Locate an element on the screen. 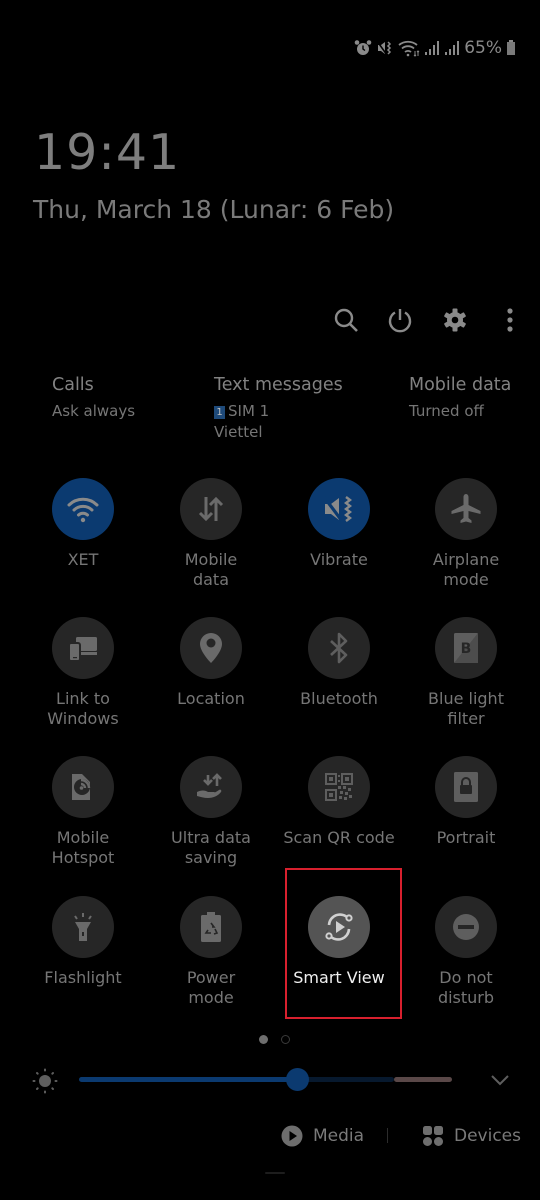 The image size is (540, 1200). status-bar: 65% is located at coordinates (435, 48).